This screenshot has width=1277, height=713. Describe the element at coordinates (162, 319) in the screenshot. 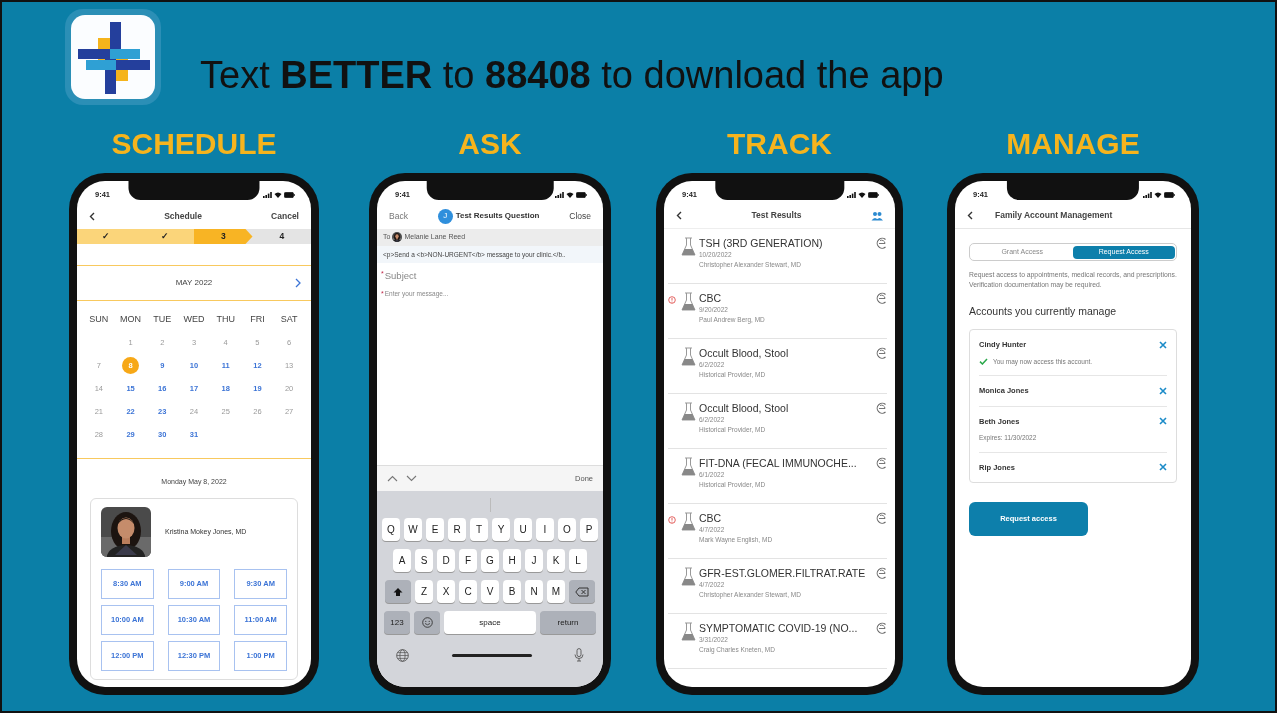

I see `weekday-label: TUE` at that location.